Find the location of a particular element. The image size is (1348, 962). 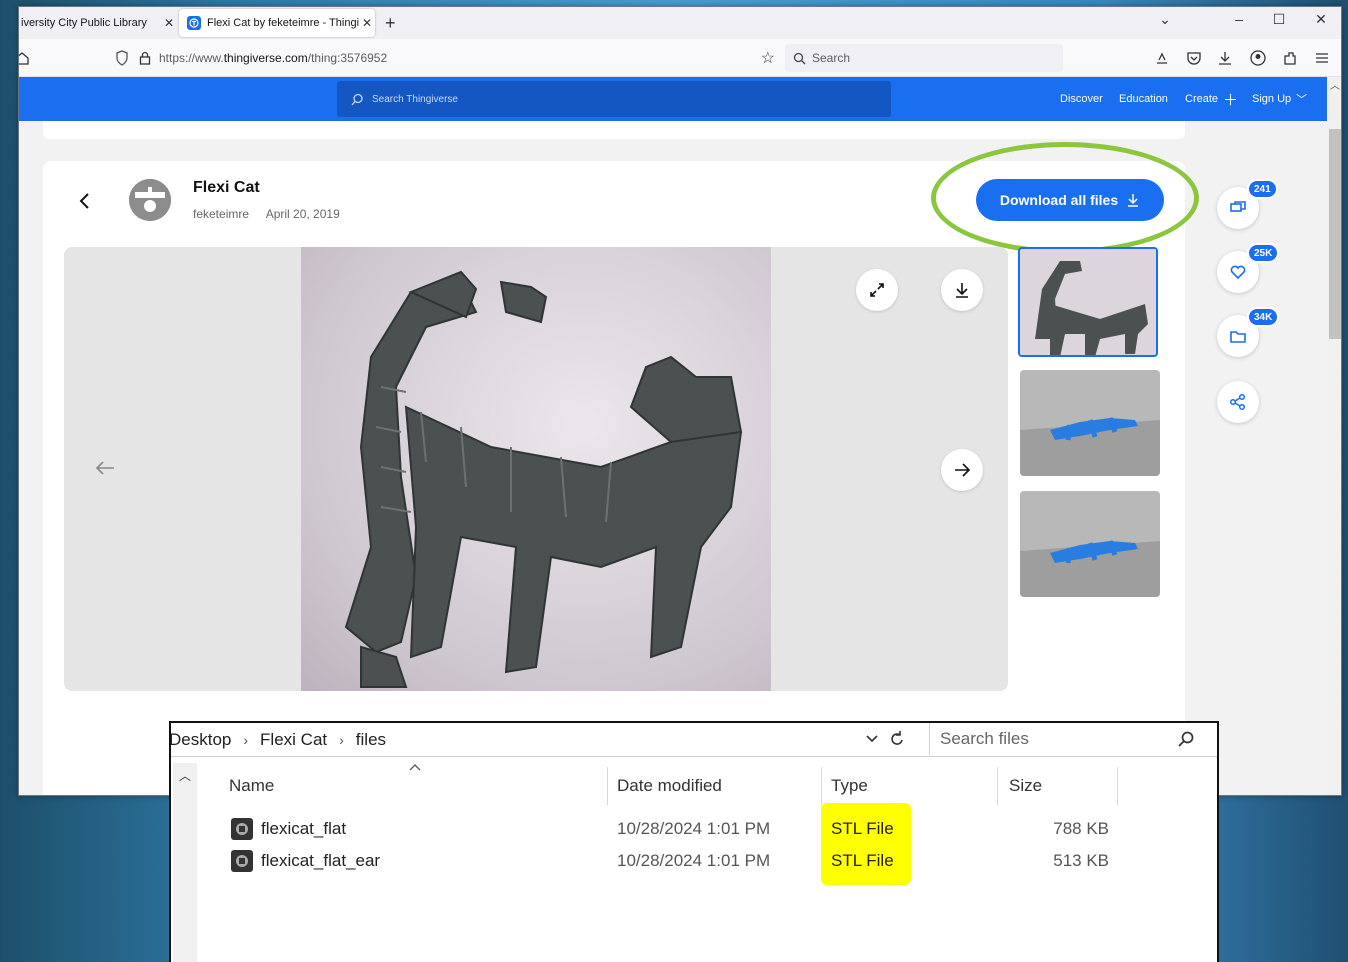

nav-education: Education is located at coordinates (1143, 99).